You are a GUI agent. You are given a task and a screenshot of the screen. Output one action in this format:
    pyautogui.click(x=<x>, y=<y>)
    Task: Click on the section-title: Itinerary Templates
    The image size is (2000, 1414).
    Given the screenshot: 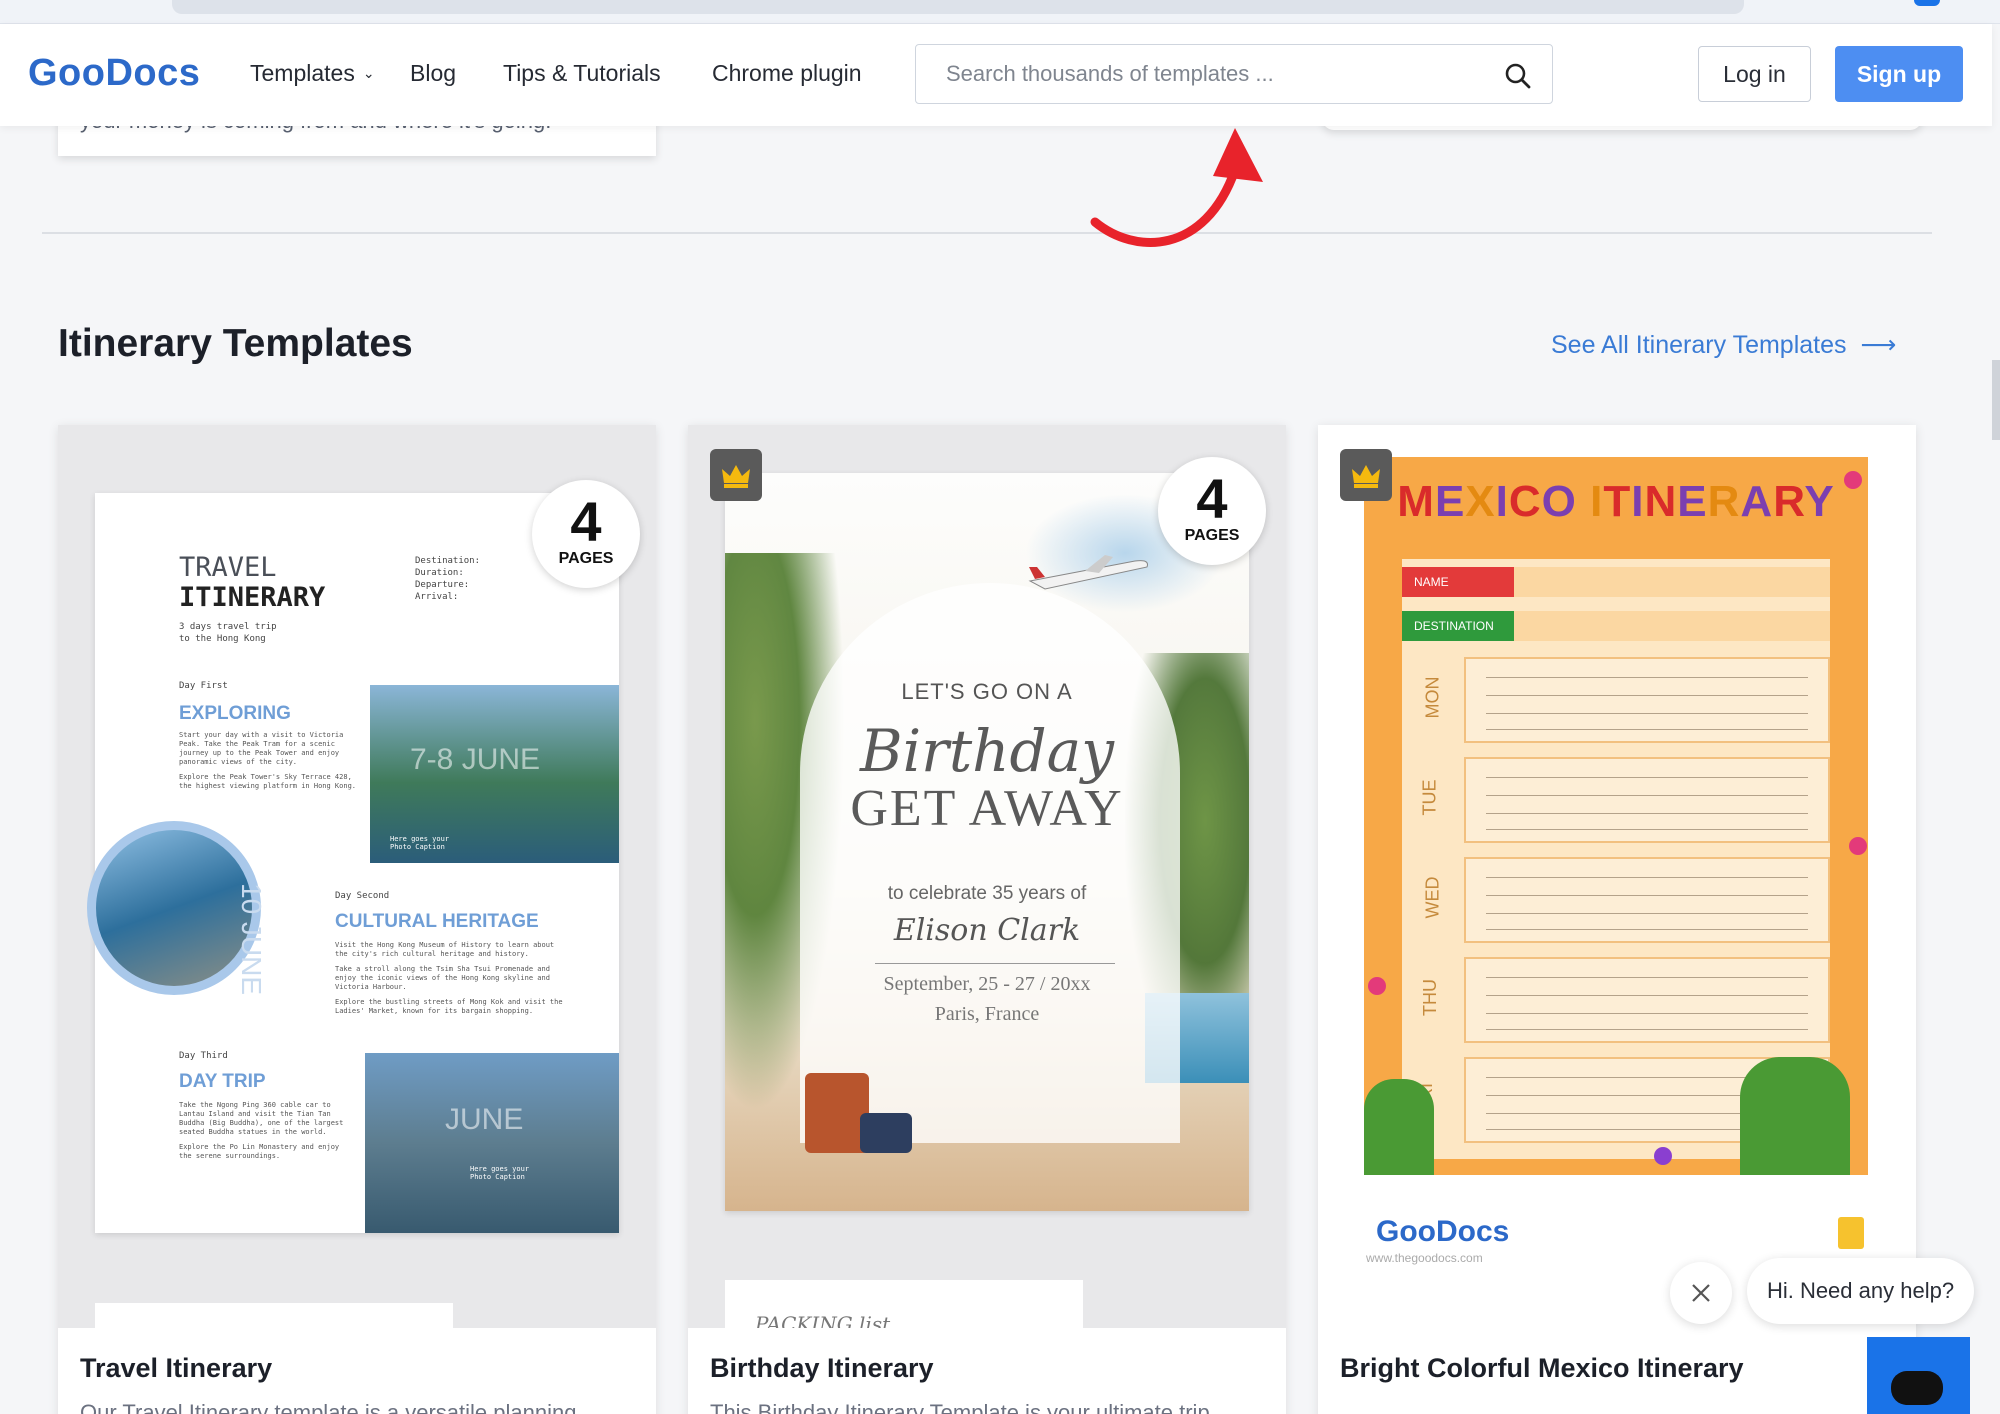 What is the action you would take?
    pyautogui.click(x=235, y=343)
    